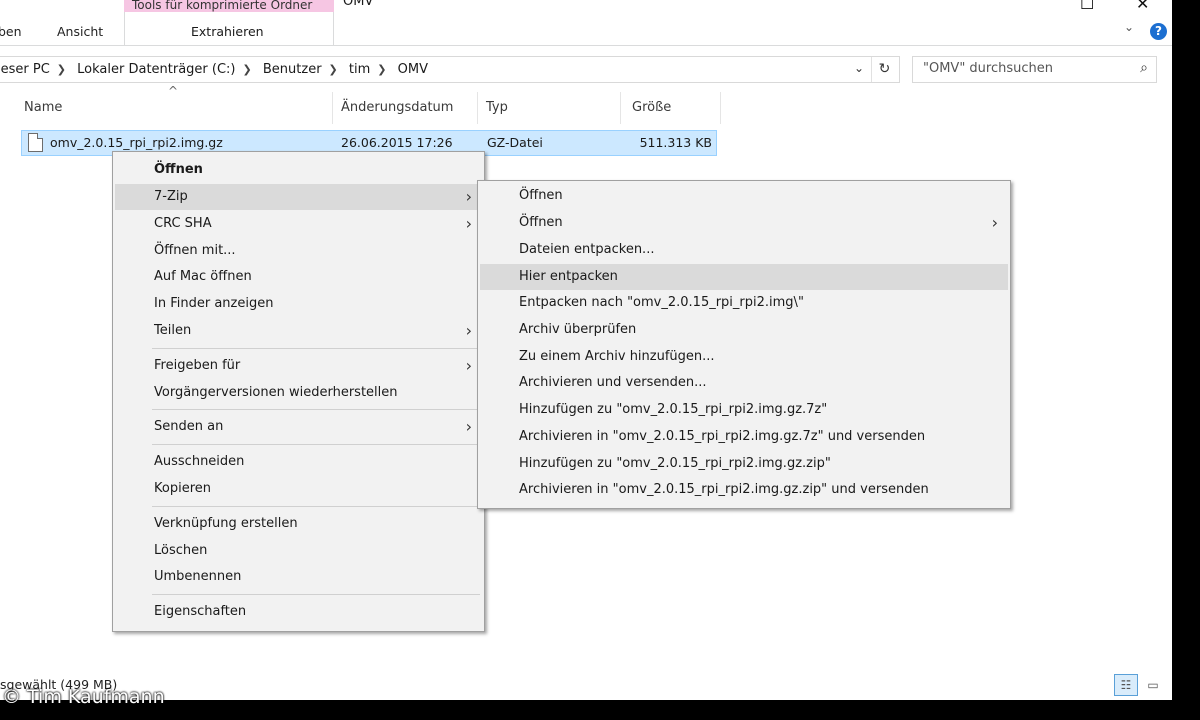 The width and height of the screenshot is (1200, 720). Describe the element at coordinates (189, 426) in the screenshot. I see `menu-item-label: Senden an` at that location.